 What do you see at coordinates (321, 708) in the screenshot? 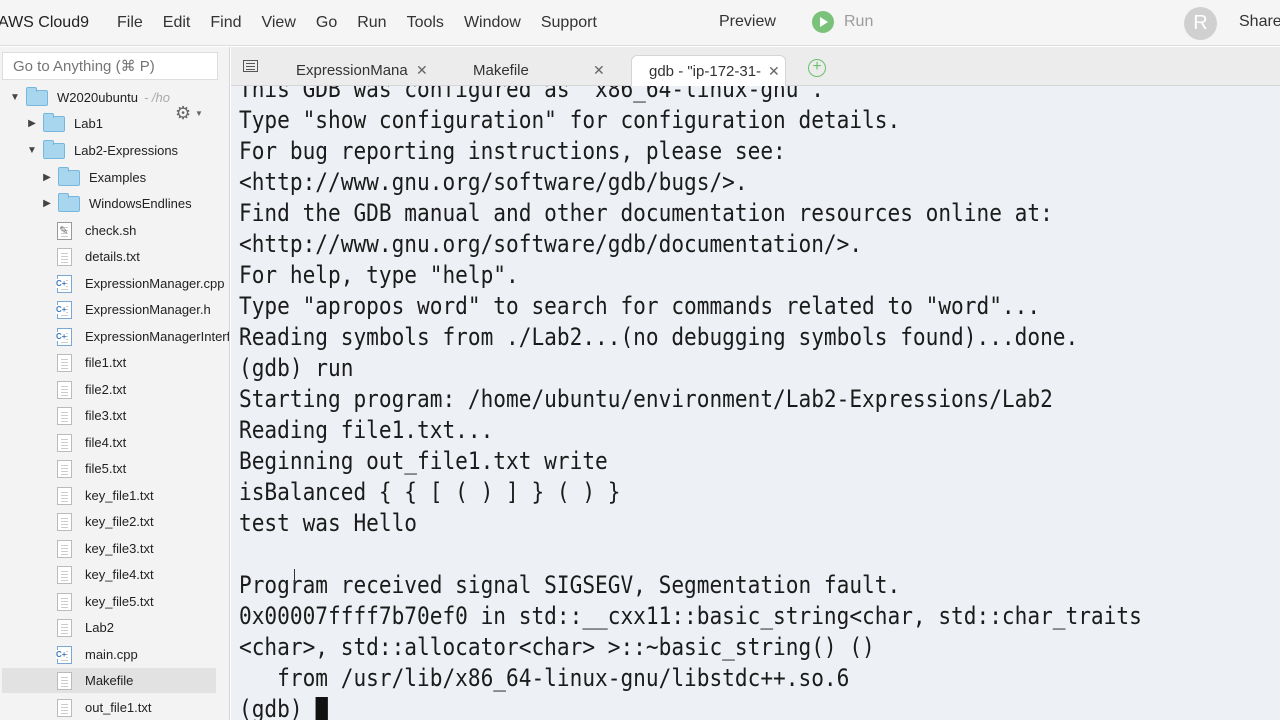
I see `text-cursor` at bounding box center [321, 708].